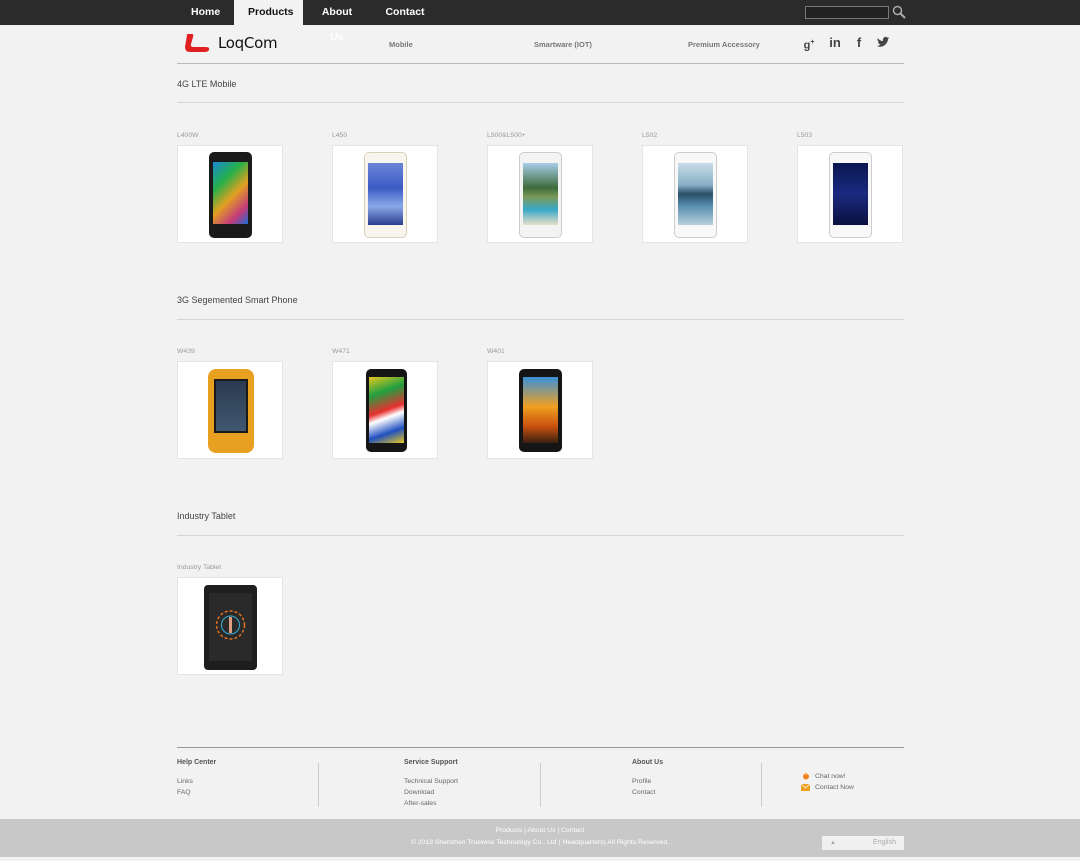  I want to click on footer-title-service-support: Service Support, so click(431, 762).